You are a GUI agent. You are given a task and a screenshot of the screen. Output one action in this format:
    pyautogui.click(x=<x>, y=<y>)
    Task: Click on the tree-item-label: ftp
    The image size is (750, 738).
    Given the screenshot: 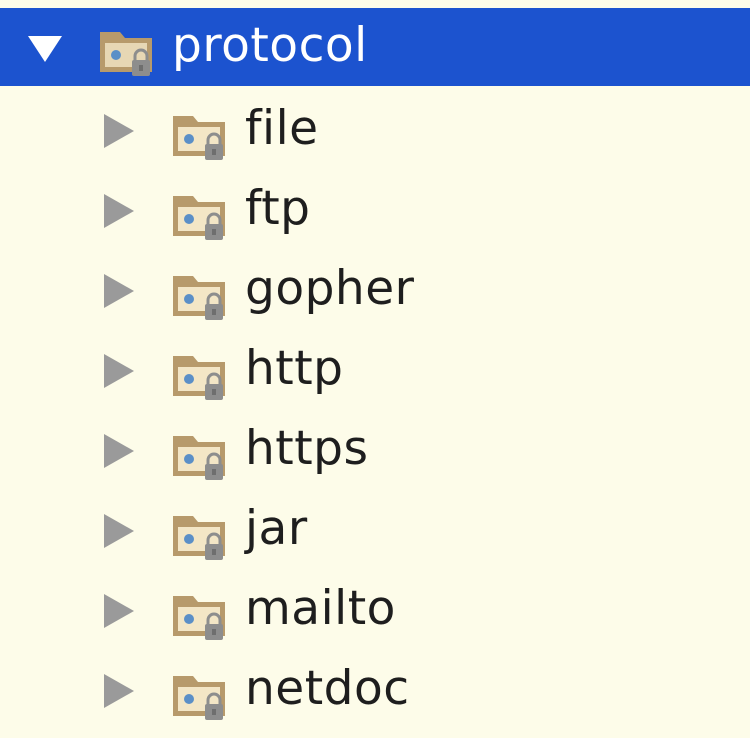 What is the action you would take?
    pyautogui.click(x=278, y=208)
    